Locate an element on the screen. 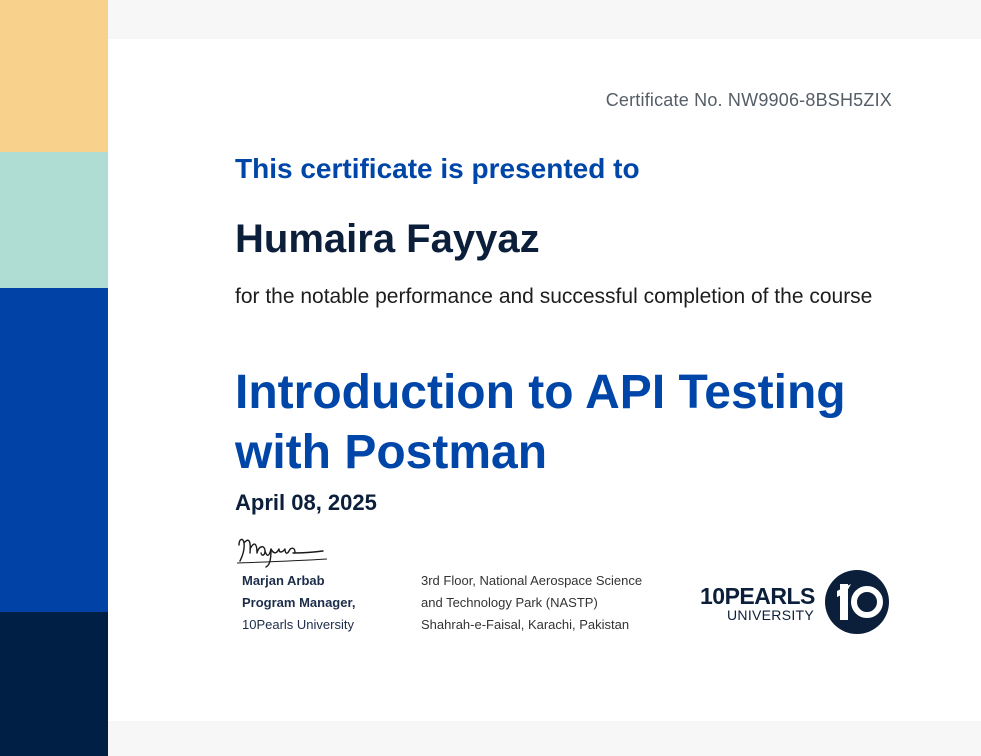  signer-name: Marjan Arbab is located at coordinates (283, 580).